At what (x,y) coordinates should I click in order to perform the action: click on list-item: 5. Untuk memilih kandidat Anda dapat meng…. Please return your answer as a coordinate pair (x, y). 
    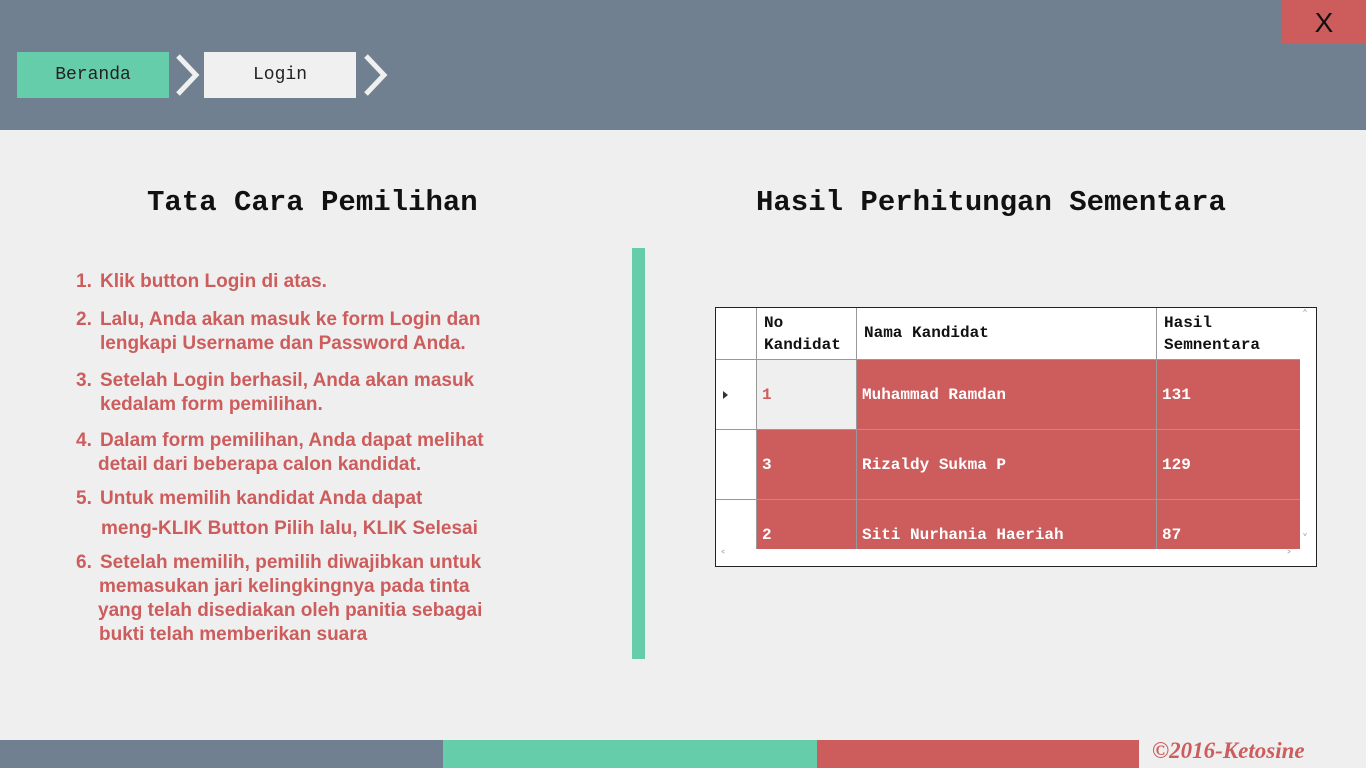
    Looking at the image, I should click on (277, 513).